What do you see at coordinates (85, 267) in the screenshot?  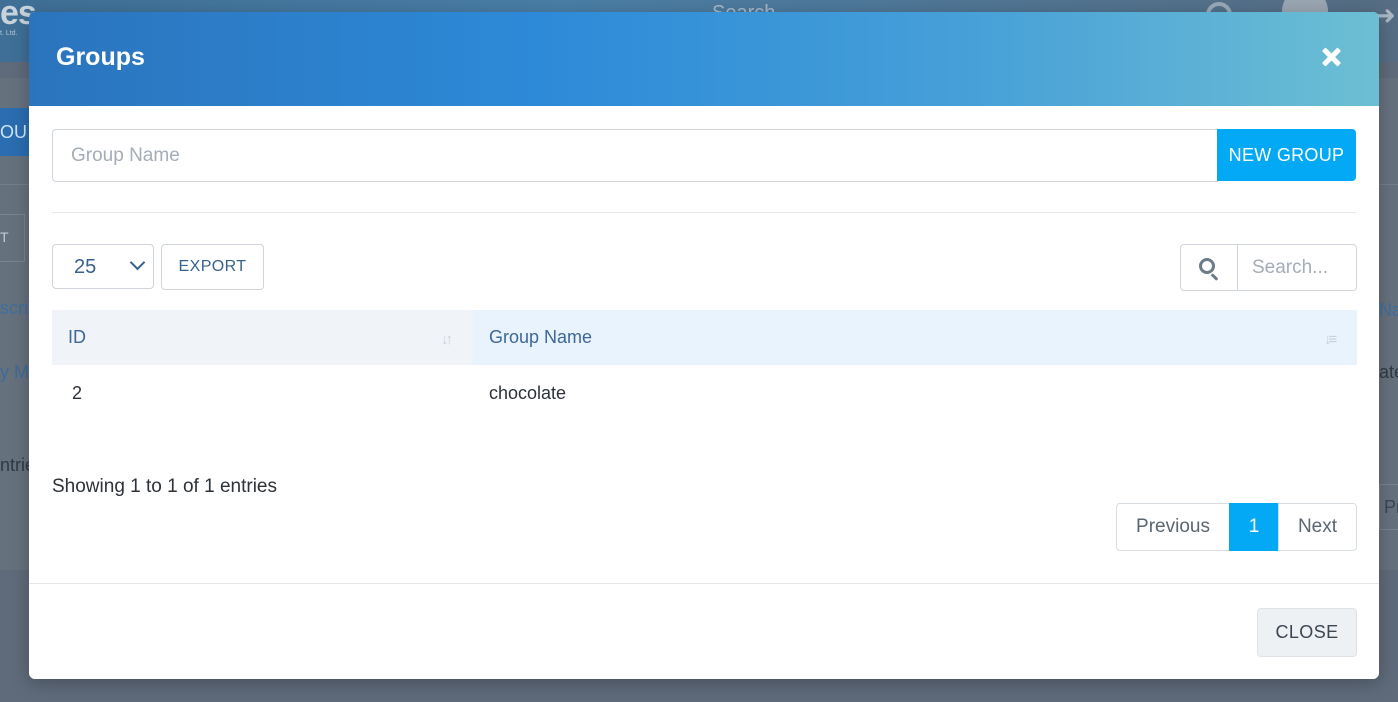 I see `page-size-value: 25` at bounding box center [85, 267].